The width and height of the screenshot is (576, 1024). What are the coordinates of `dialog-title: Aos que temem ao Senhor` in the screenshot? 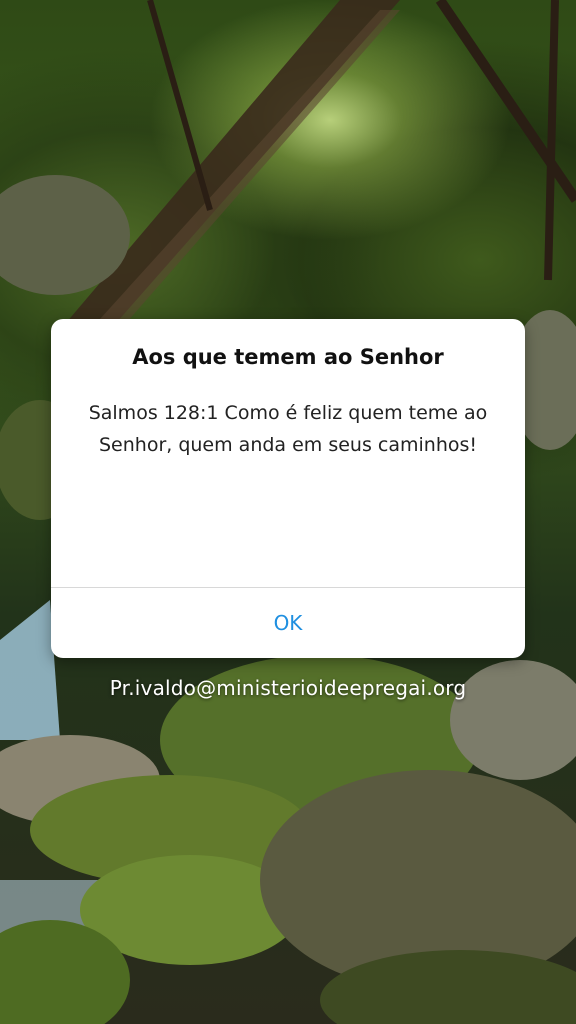 It's located at (288, 357).